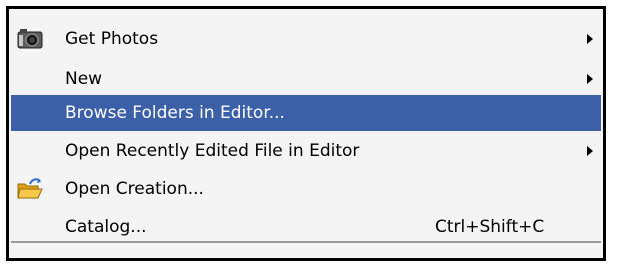  Describe the element at coordinates (84, 79) in the screenshot. I see `menu-item-label: New` at that location.